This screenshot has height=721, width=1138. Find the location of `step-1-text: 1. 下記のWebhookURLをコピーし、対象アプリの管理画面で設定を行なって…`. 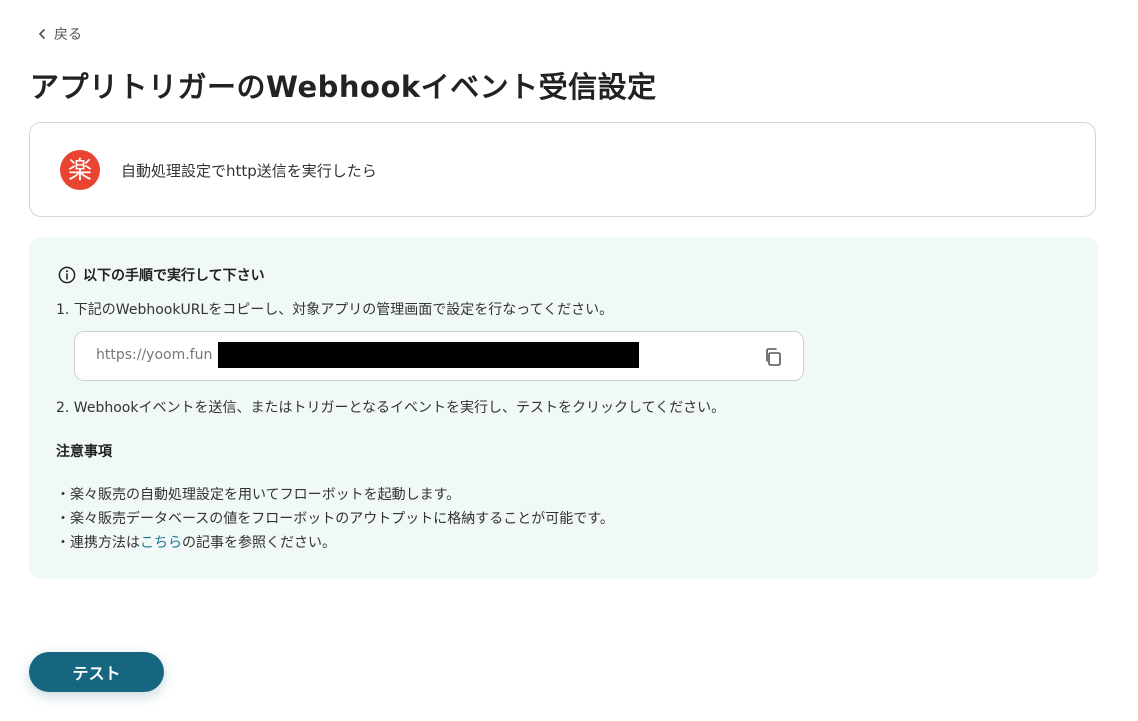

step-1-text: 1. 下記のWebhookURLをコピーし、対象アプリの管理画面で設定を行なって… is located at coordinates (335, 310).